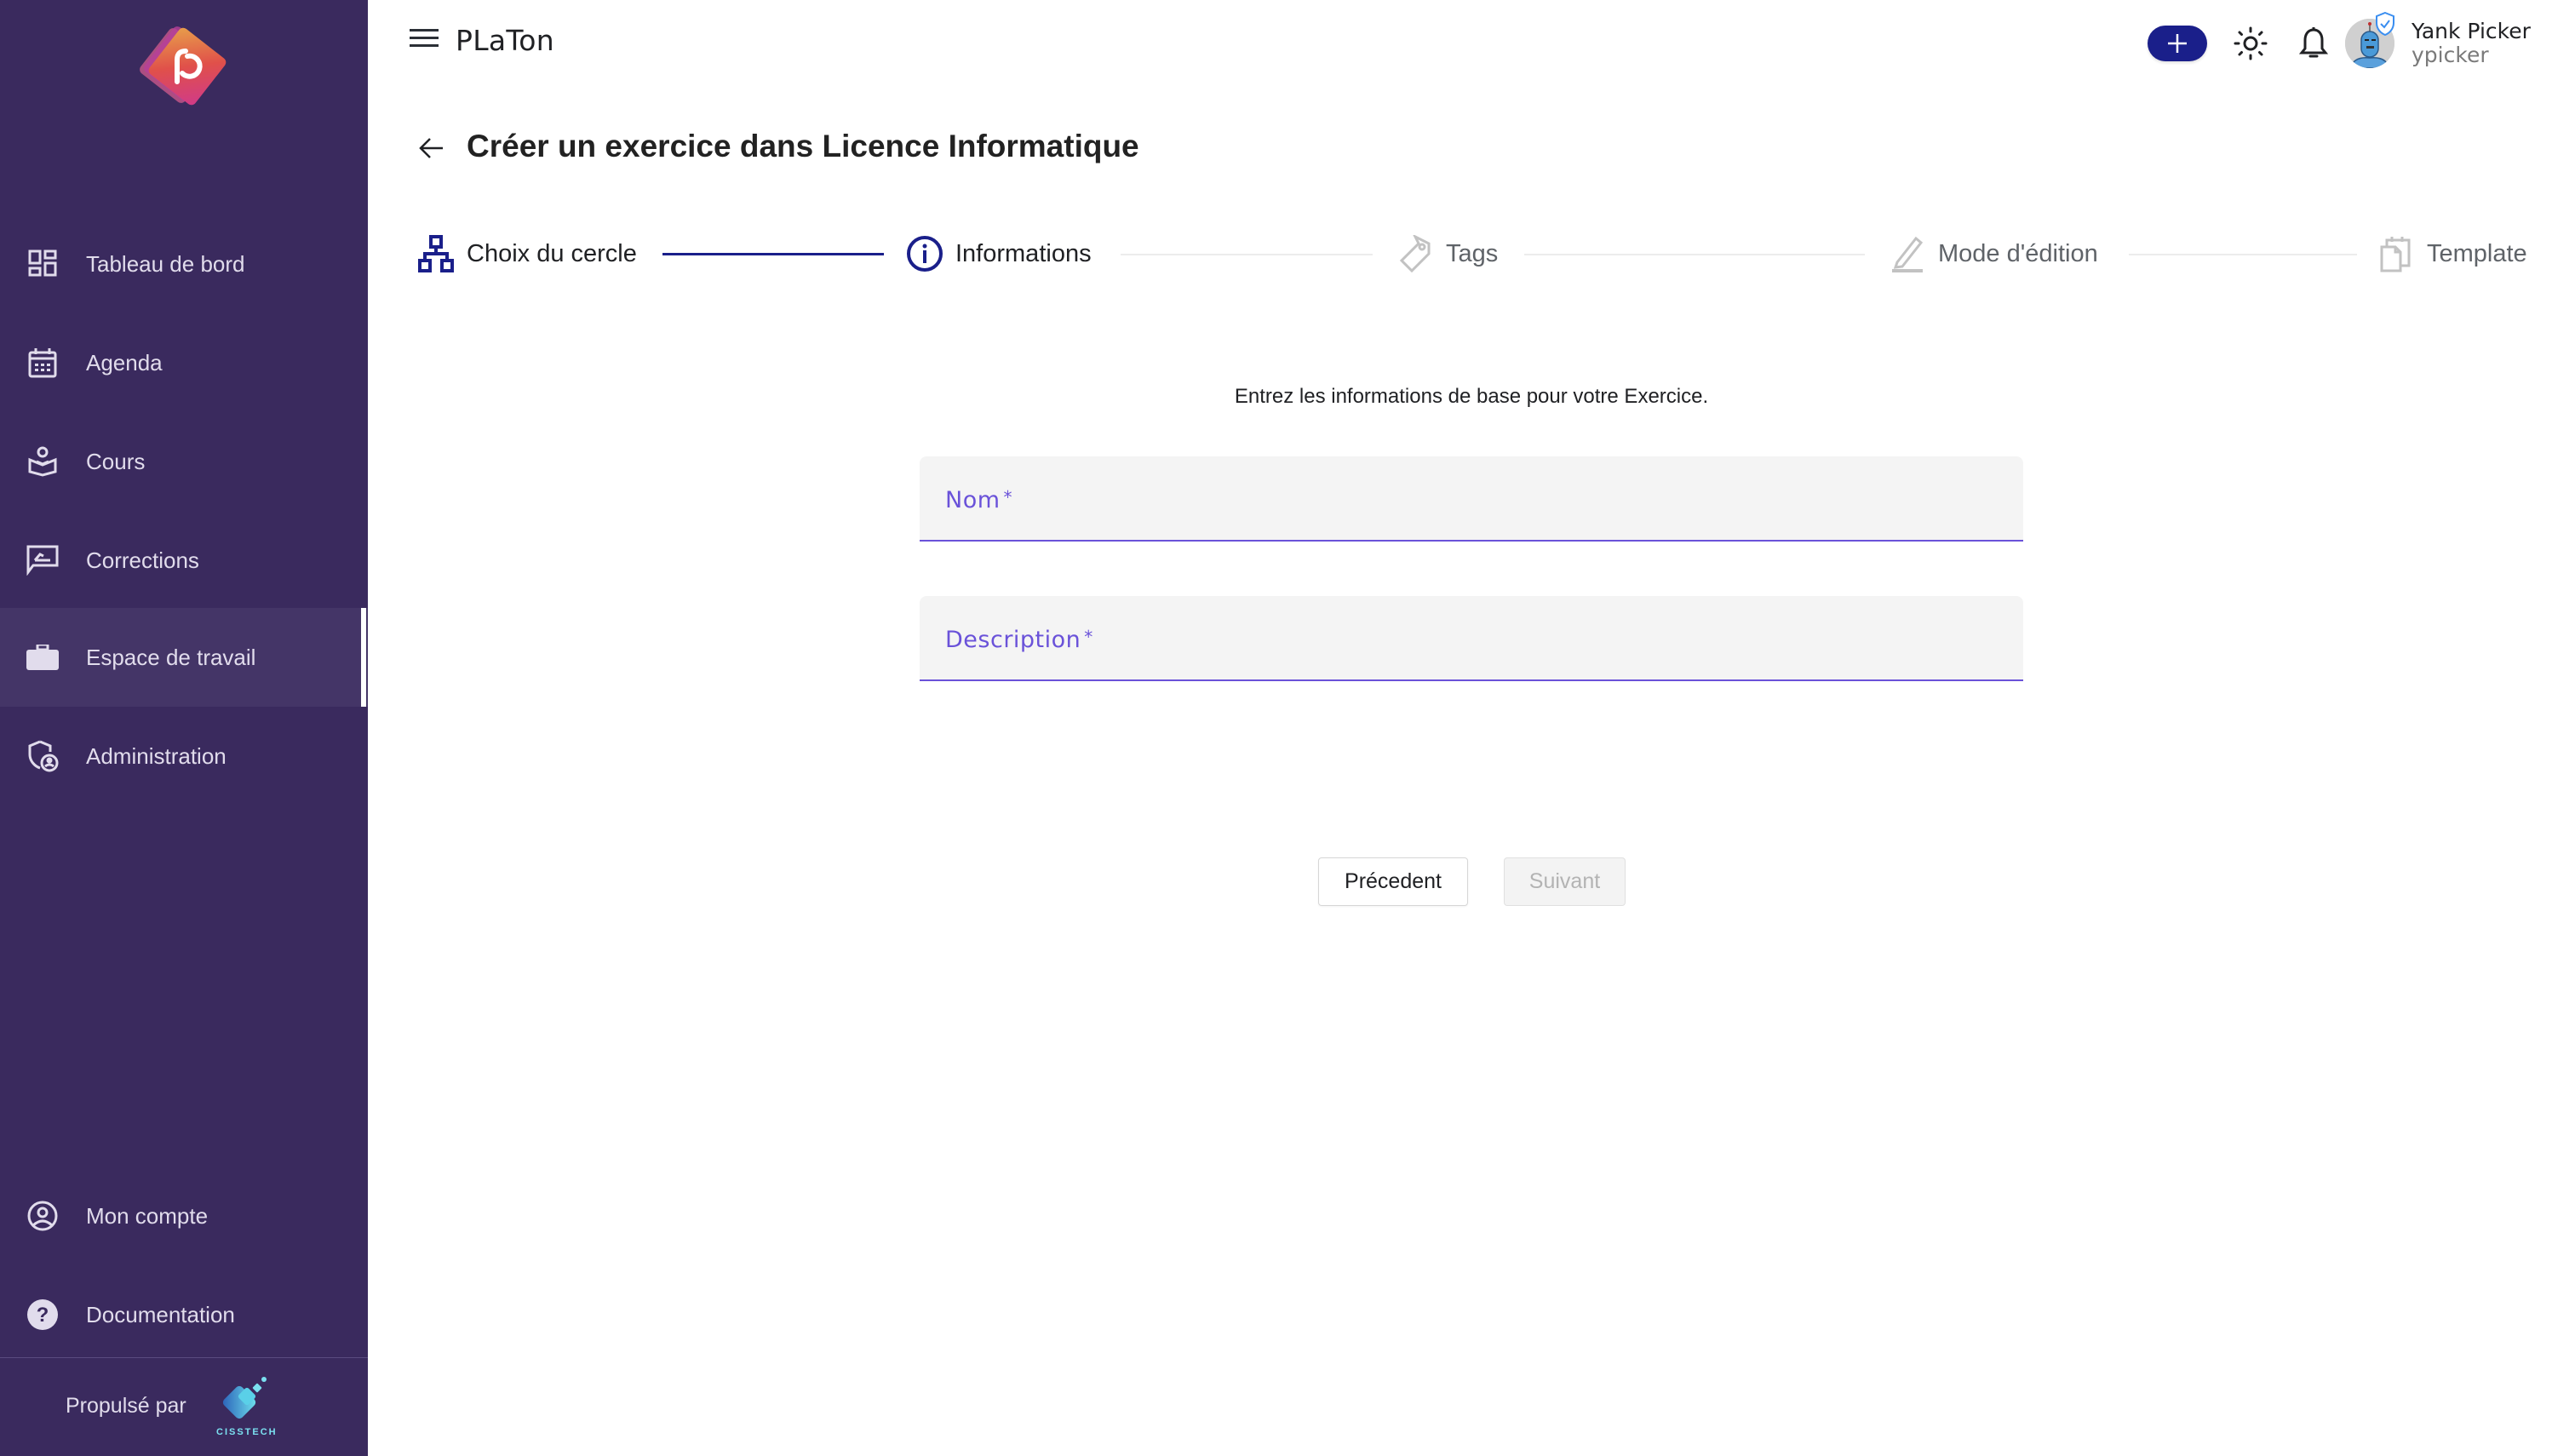  I want to click on sidebar-item-corrections: Corrections, so click(184, 560).